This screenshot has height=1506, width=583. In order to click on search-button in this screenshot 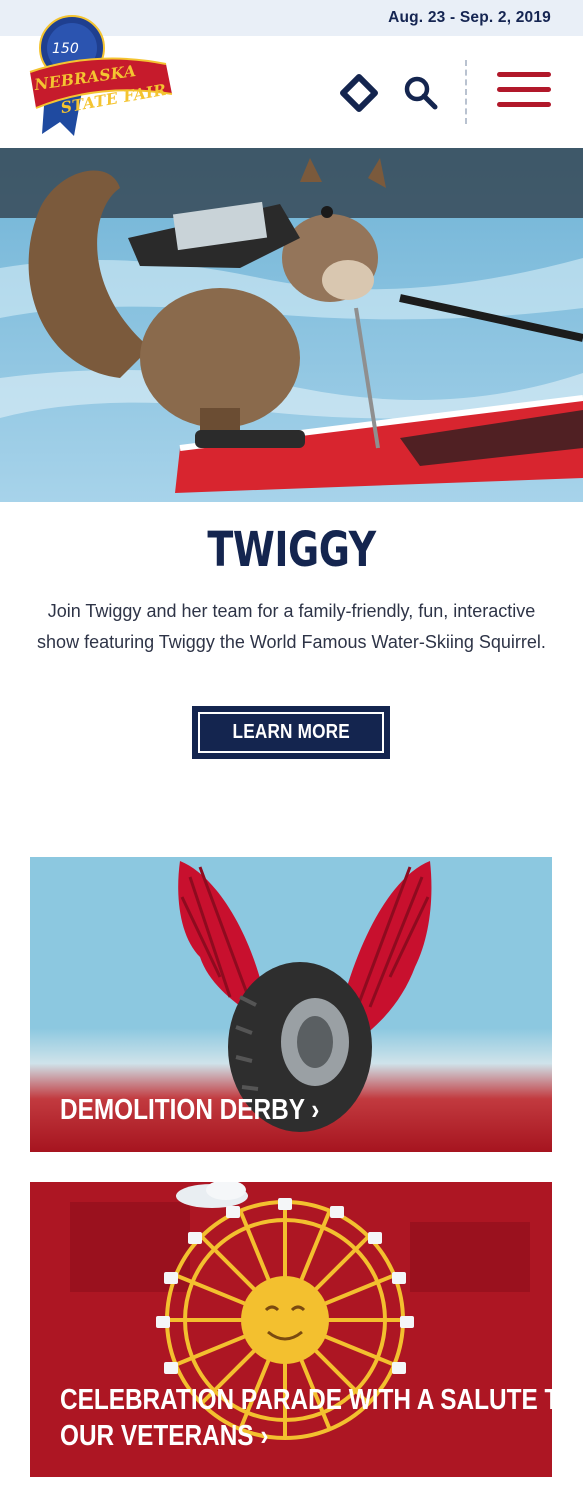, I will do `click(421, 93)`.